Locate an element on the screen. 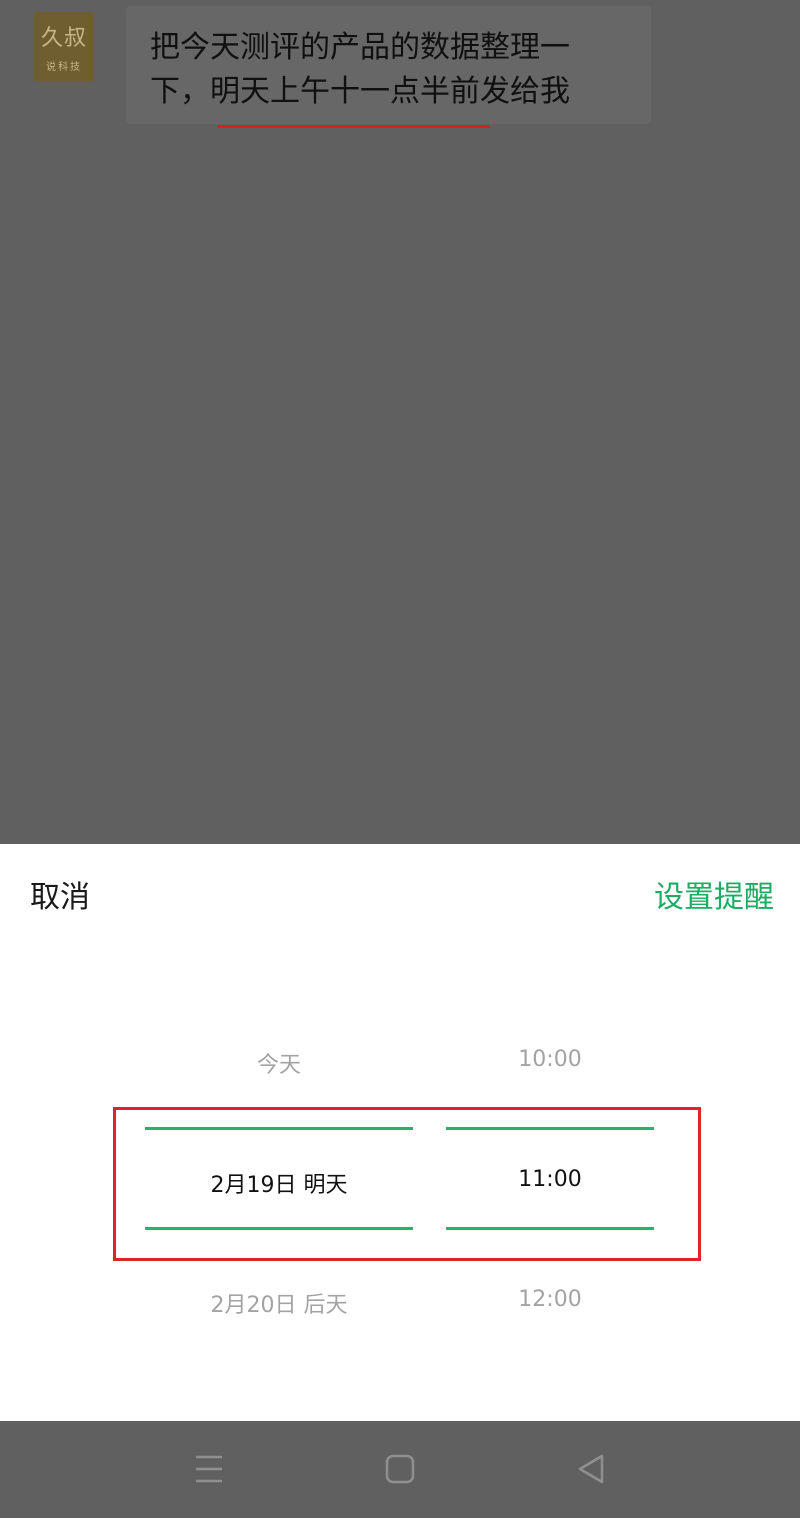  set-reminder-button: 设置提醒 is located at coordinates (714, 894).